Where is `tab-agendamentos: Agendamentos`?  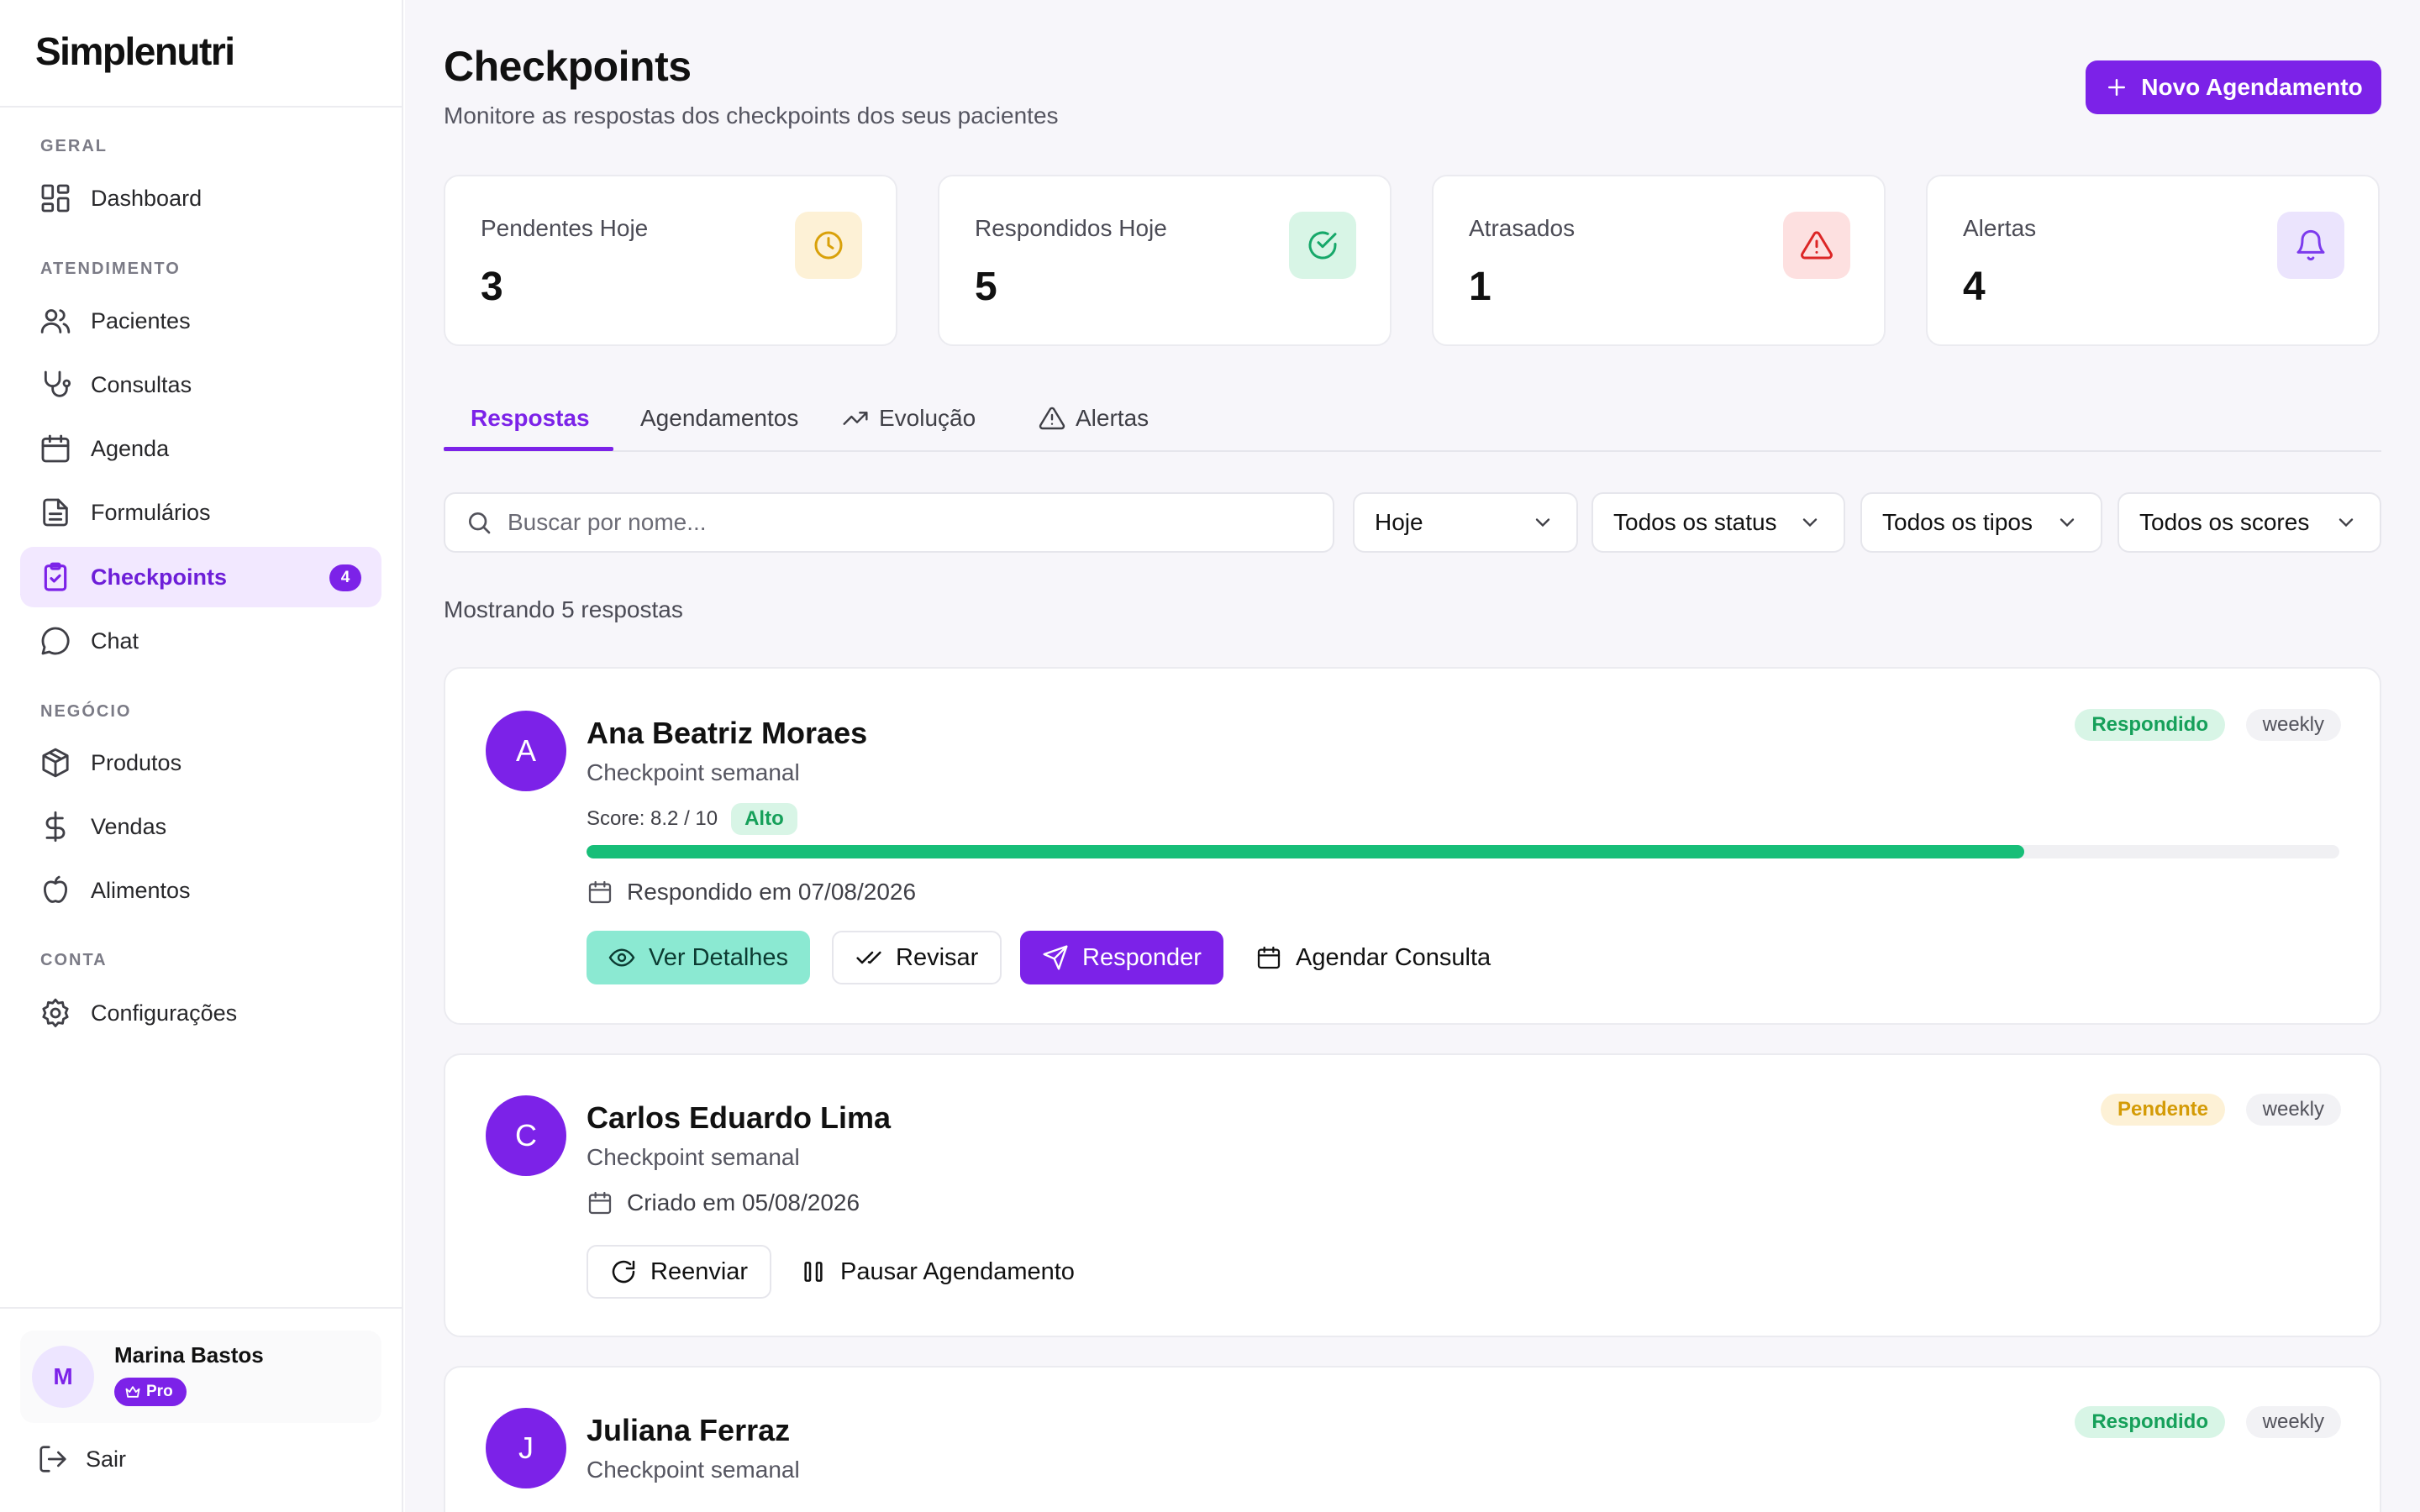
tab-agendamentos: Agendamentos is located at coordinates (719, 418).